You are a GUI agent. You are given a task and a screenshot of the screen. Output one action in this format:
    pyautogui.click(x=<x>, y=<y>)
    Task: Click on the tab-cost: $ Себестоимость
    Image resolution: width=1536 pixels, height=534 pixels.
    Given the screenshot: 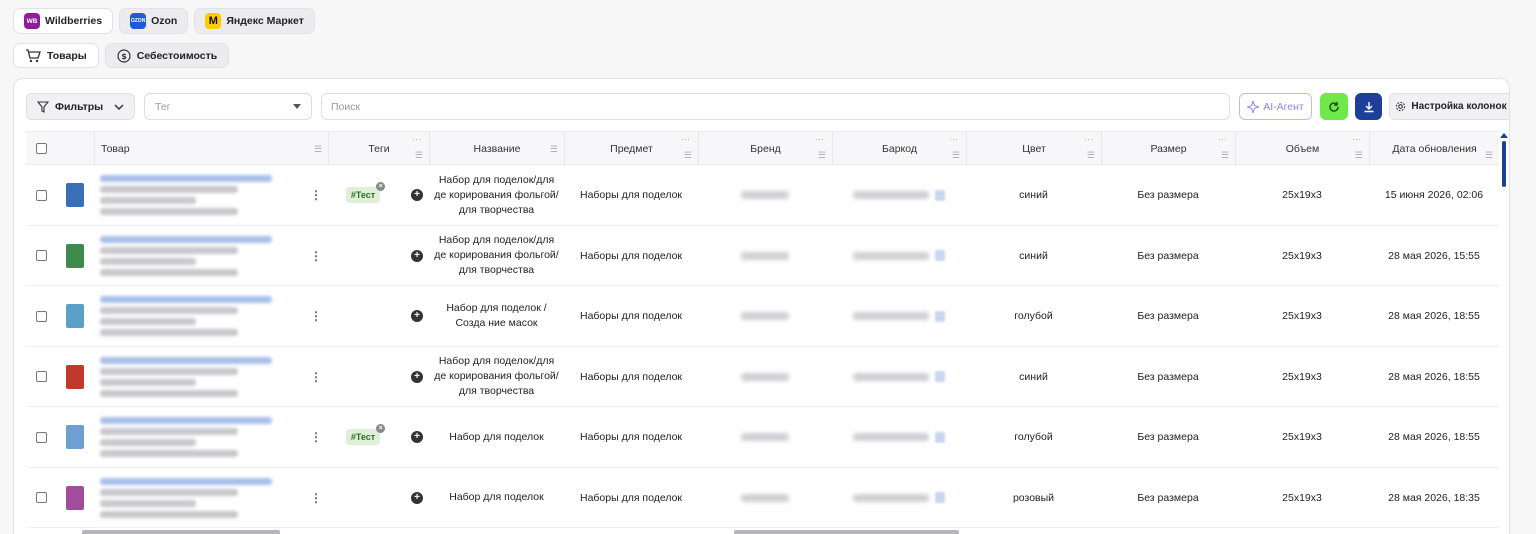 What is the action you would take?
    pyautogui.click(x=167, y=55)
    